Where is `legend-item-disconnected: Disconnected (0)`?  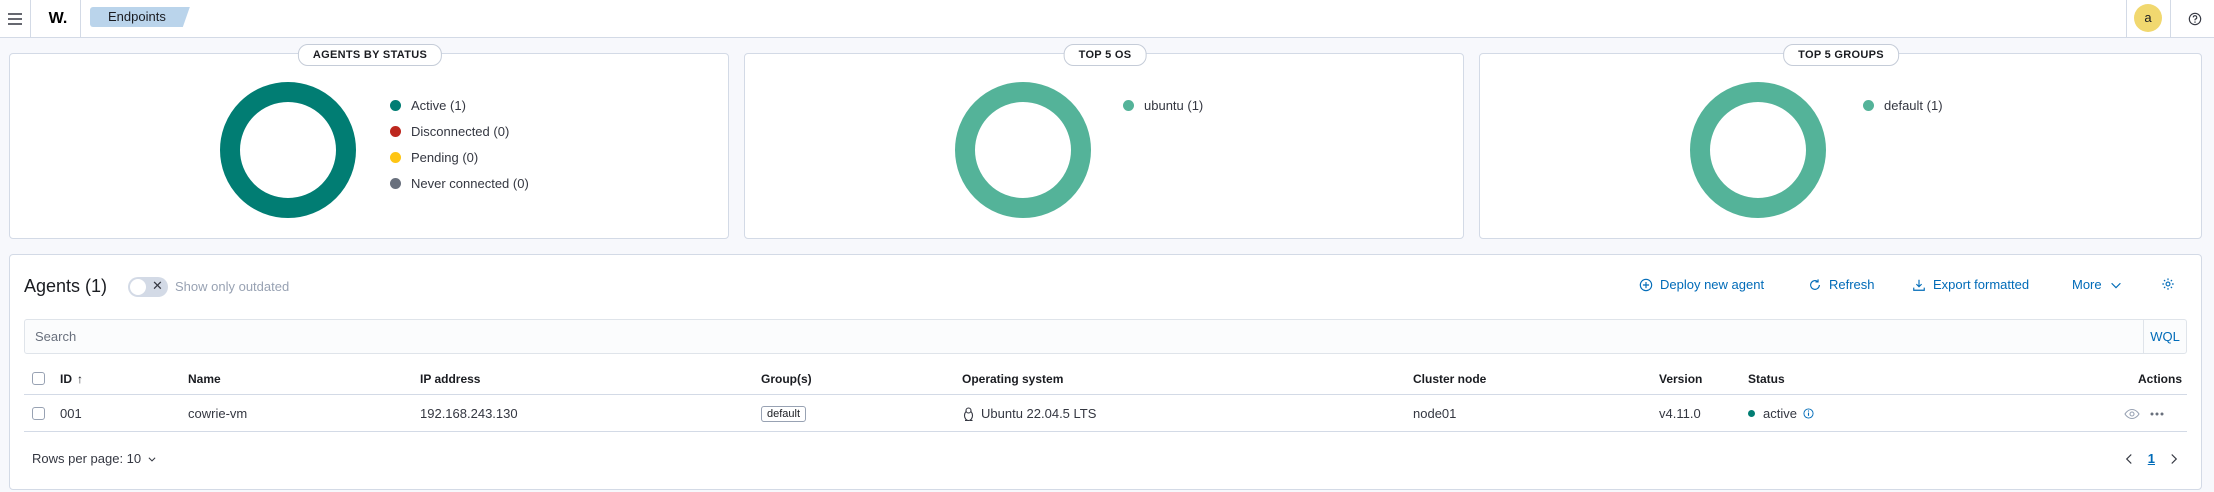
legend-item-disconnected: Disconnected (0) is located at coordinates (459, 131).